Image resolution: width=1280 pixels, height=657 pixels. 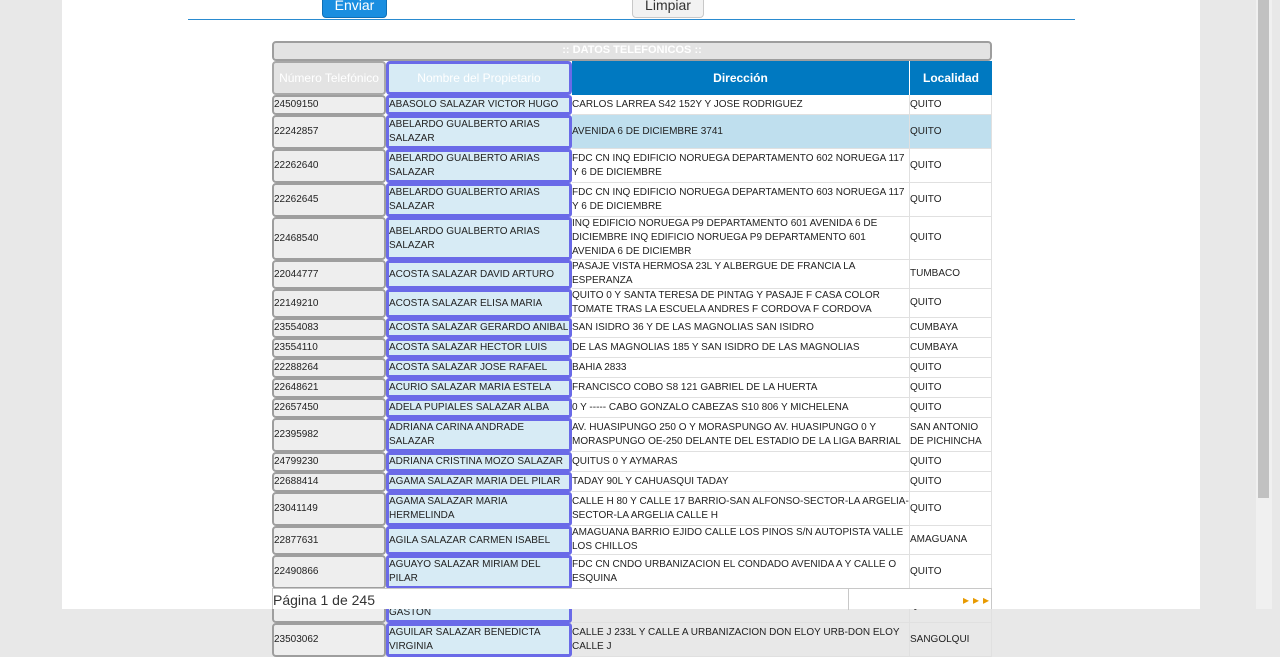 What do you see at coordinates (479, 78) in the screenshot?
I see `header-owner: Nombre del Propietario` at bounding box center [479, 78].